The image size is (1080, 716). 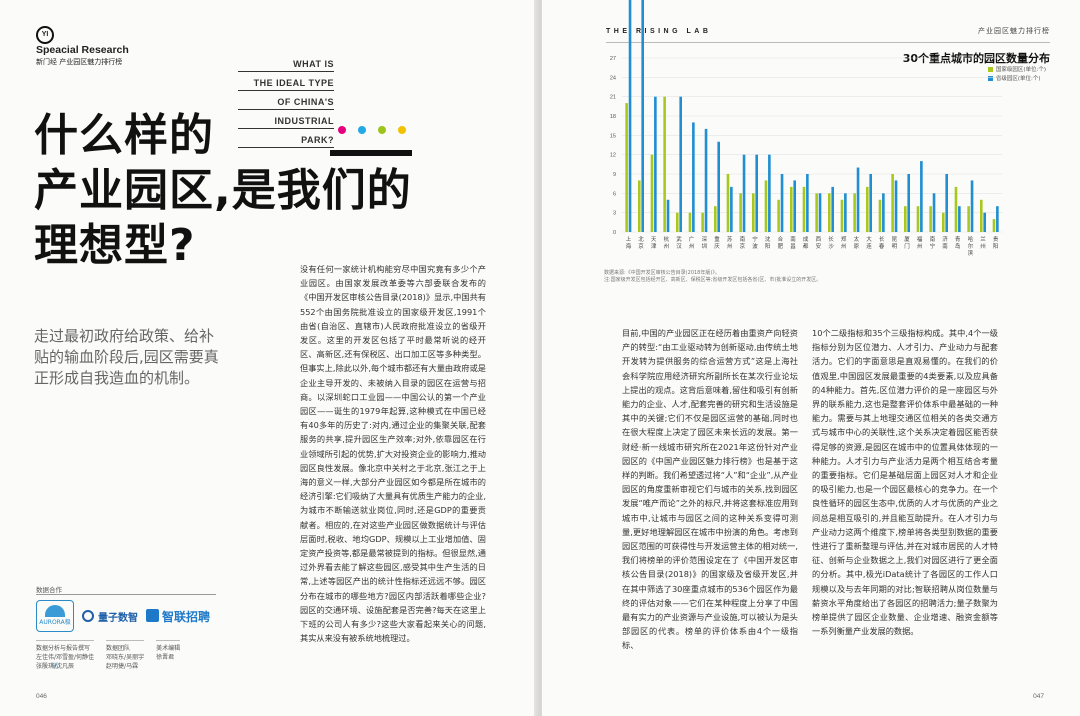 What do you see at coordinates (118, 648) in the screenshot?
I see `credit-line: 数据团队` at bounding box center [118, 648].